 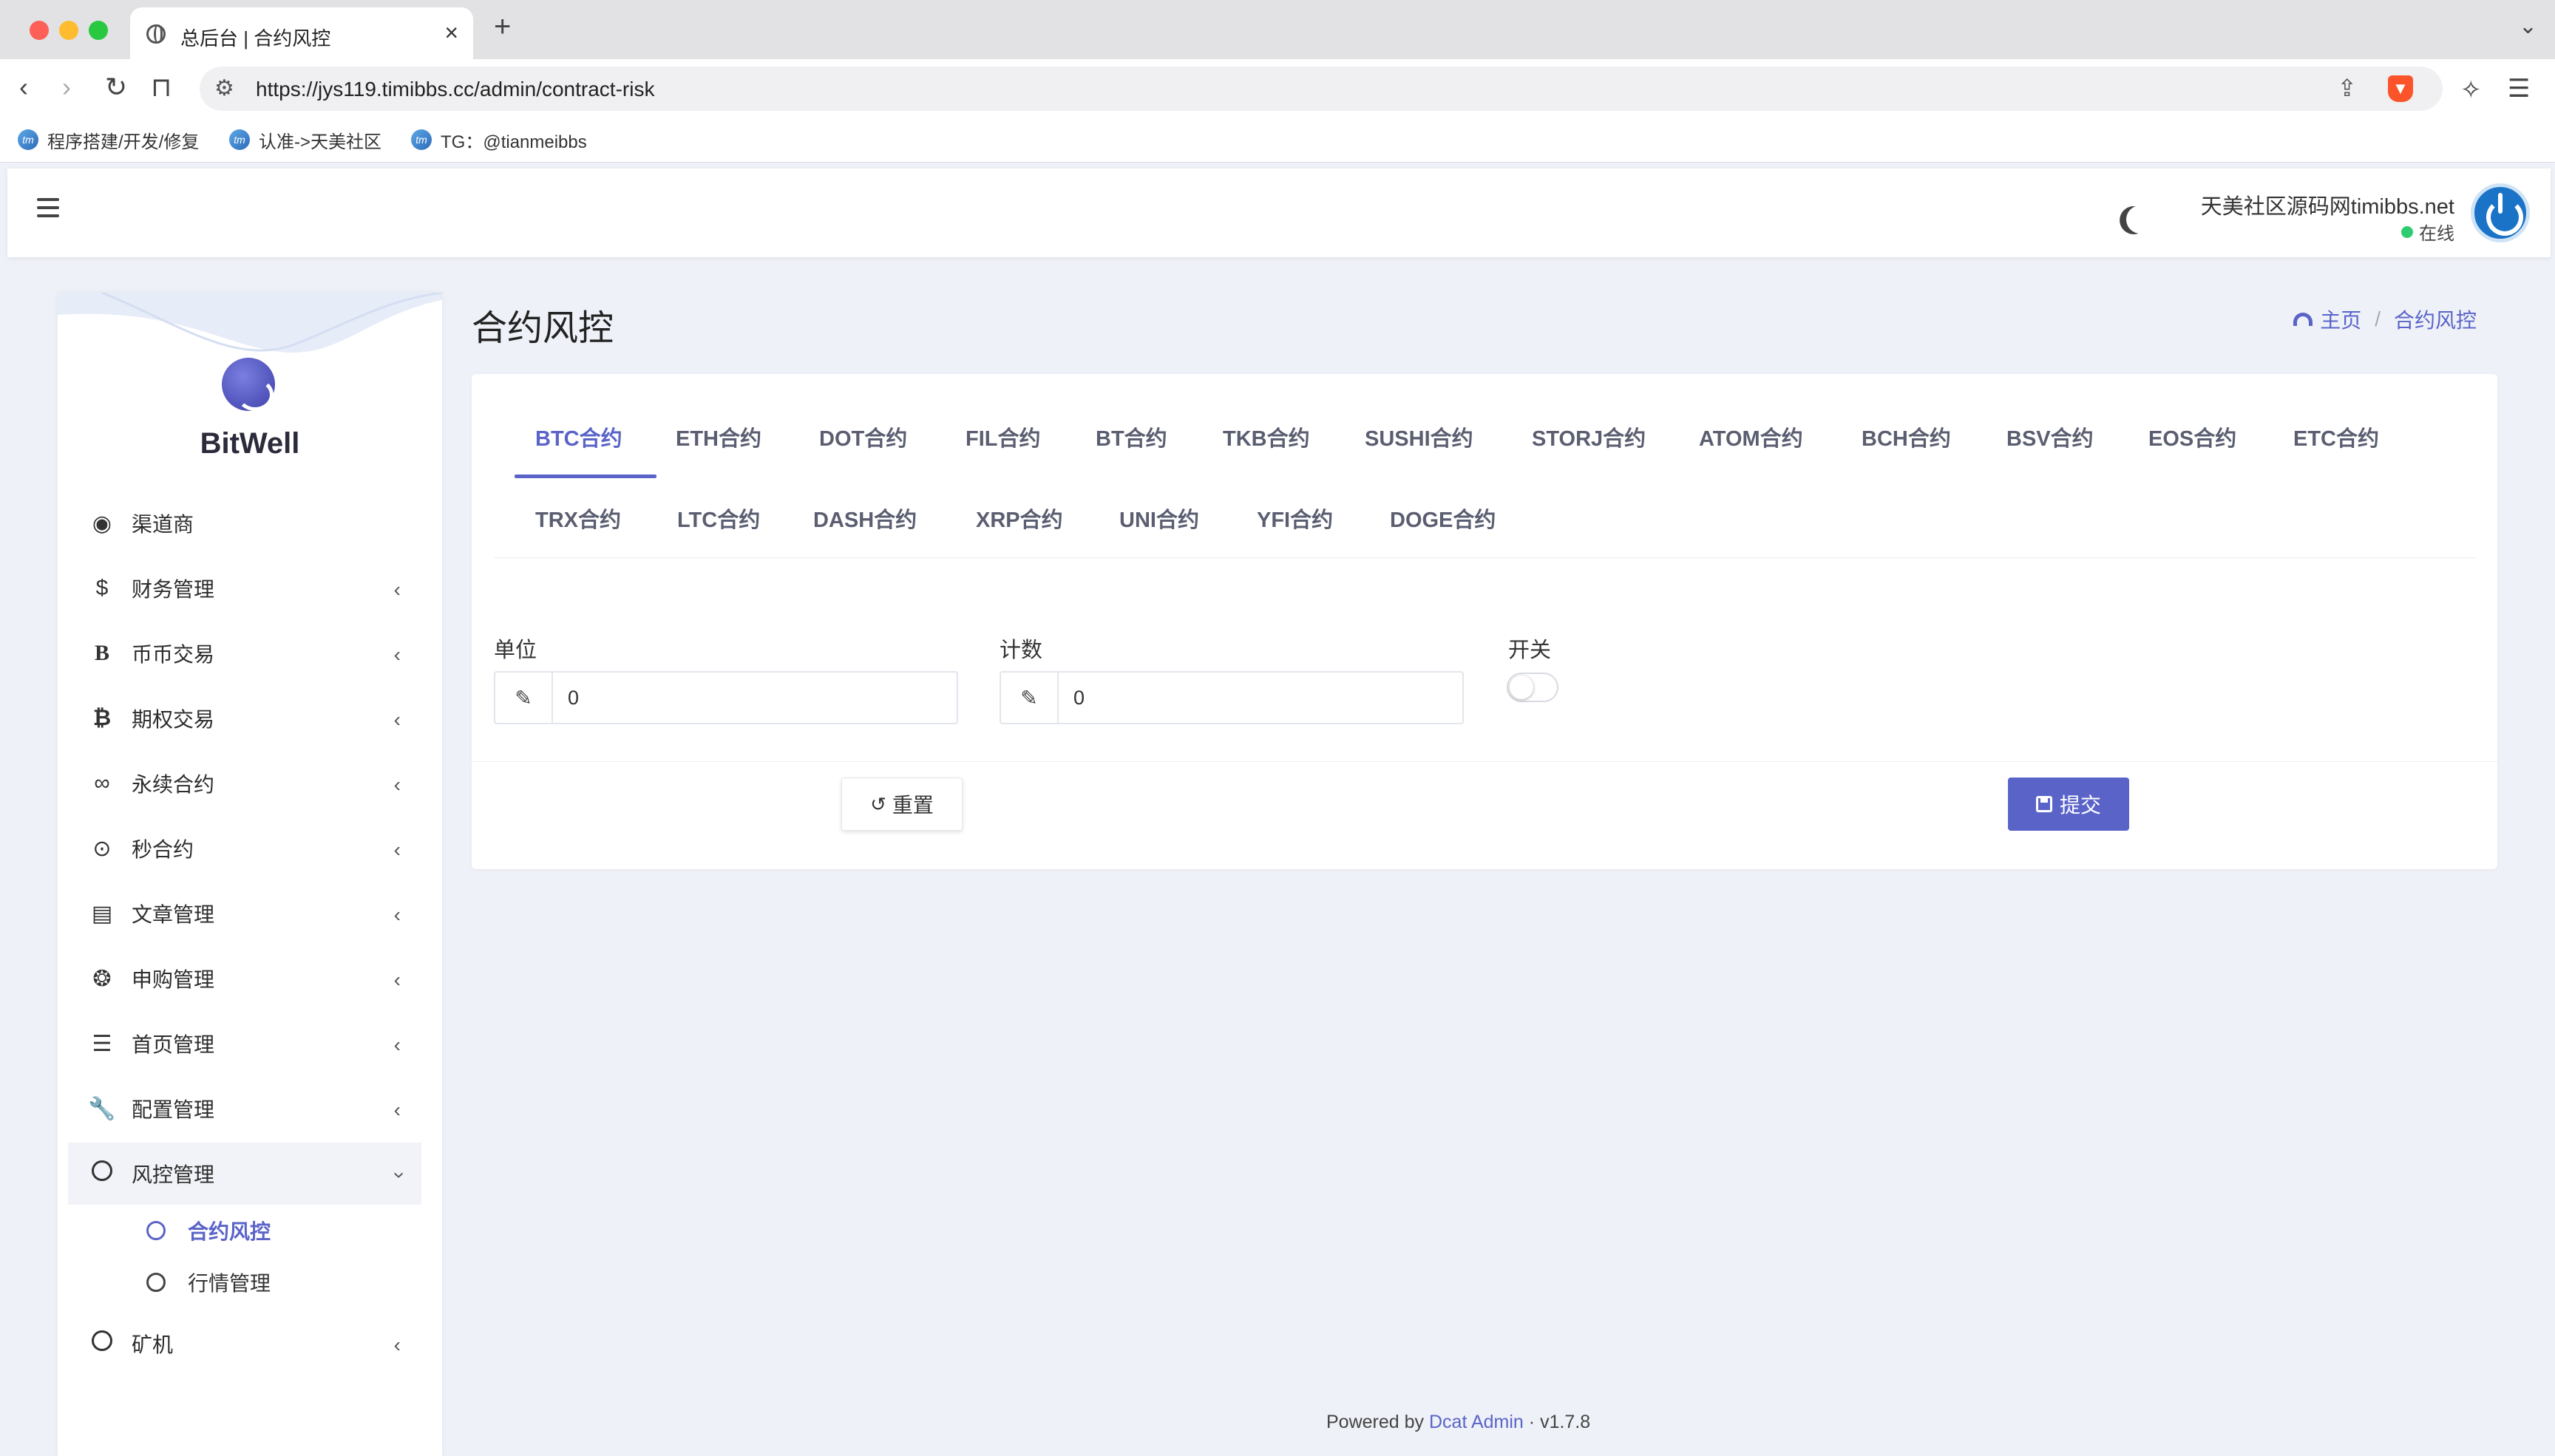 I want to click on reload-icon: ↻, so click(x=116, y=87).